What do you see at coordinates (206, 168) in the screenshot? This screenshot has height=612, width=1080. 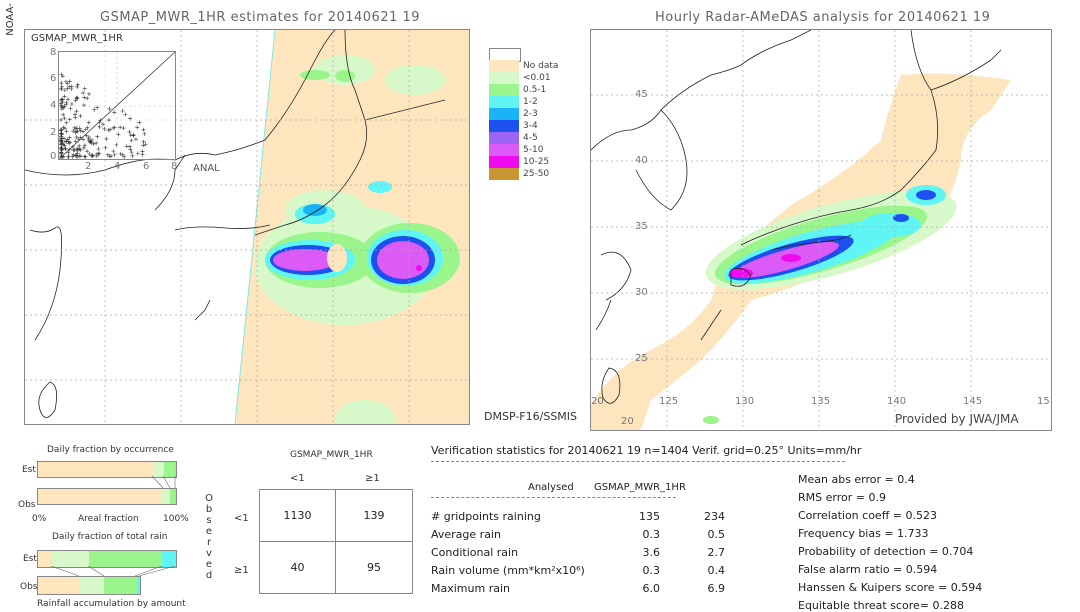 I see `inset-x-label: ANAL` at bounding box center [206, 168].